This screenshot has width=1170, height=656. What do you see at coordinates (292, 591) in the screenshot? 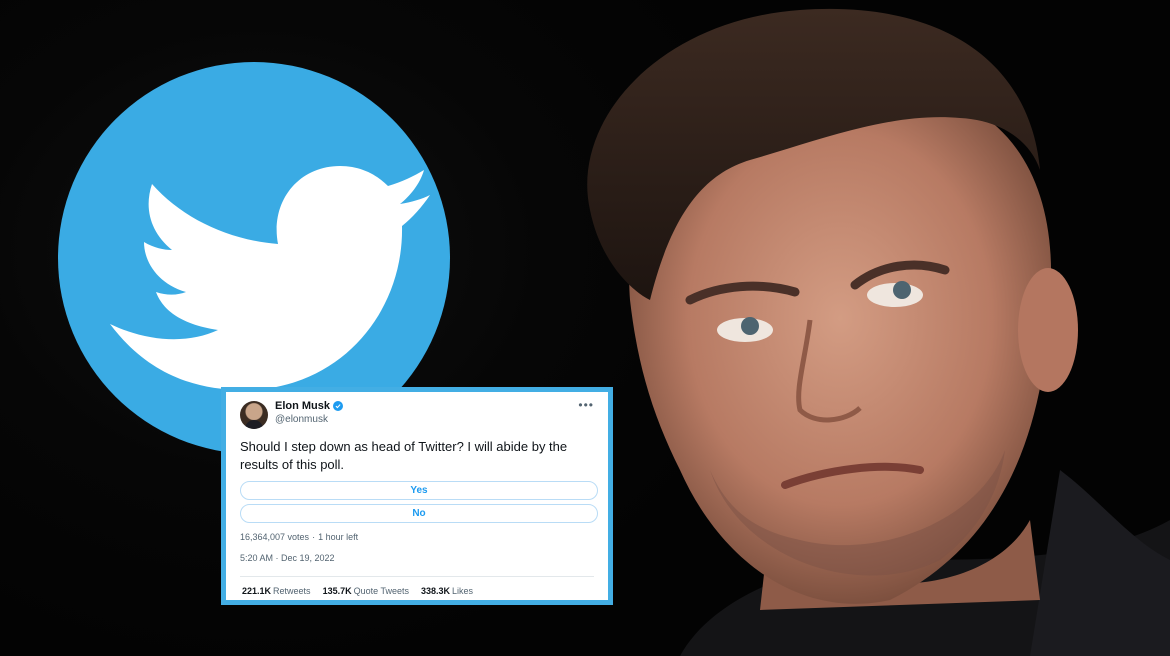
I see `retweets-label: Retweets` at bounding box center [292, 591].